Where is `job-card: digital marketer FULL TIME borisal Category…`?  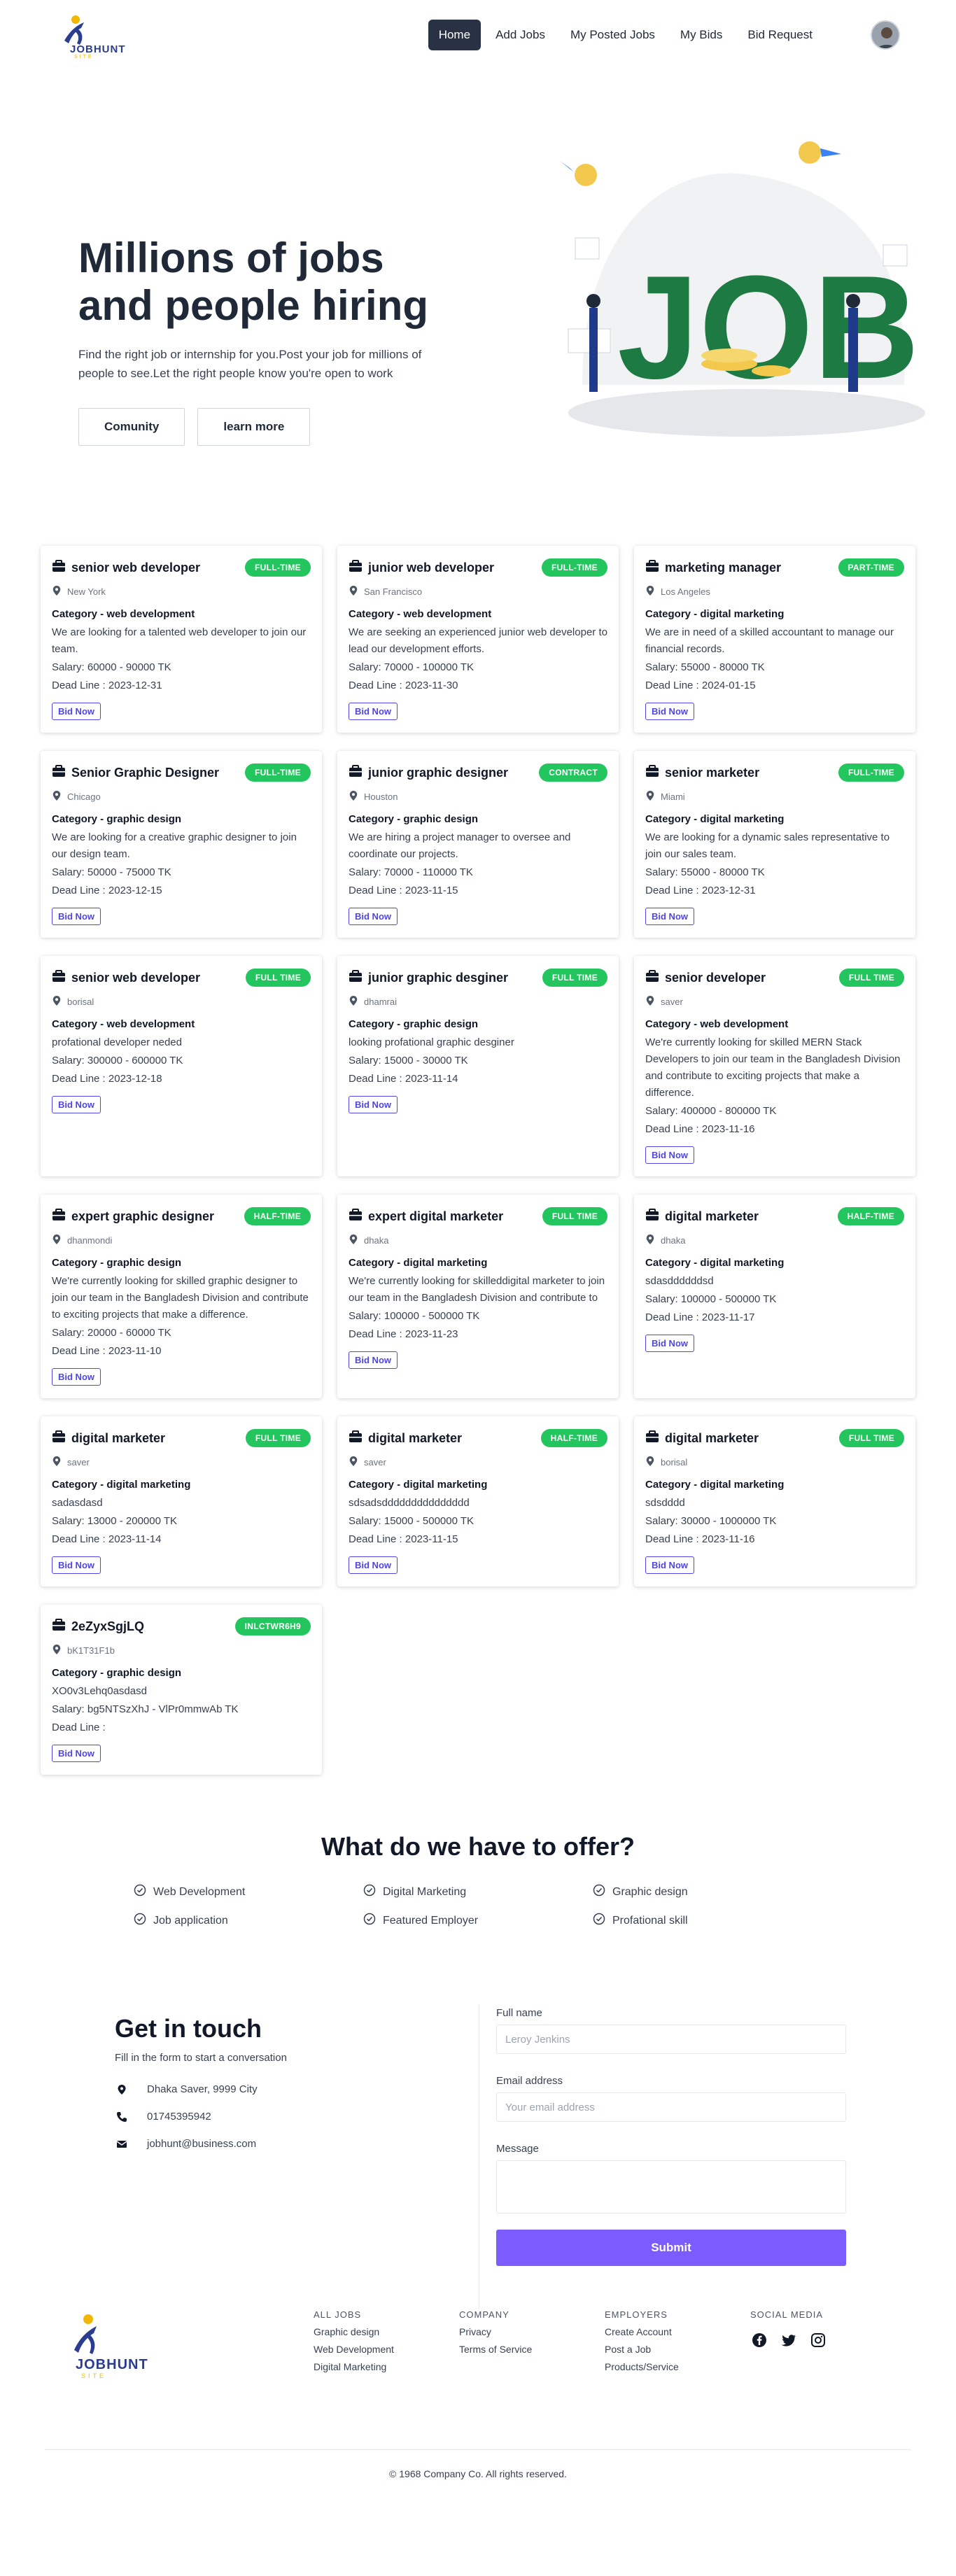 job-card: digital marketer FULL TIME borisal Category… is located at coordinates (774, 1501).